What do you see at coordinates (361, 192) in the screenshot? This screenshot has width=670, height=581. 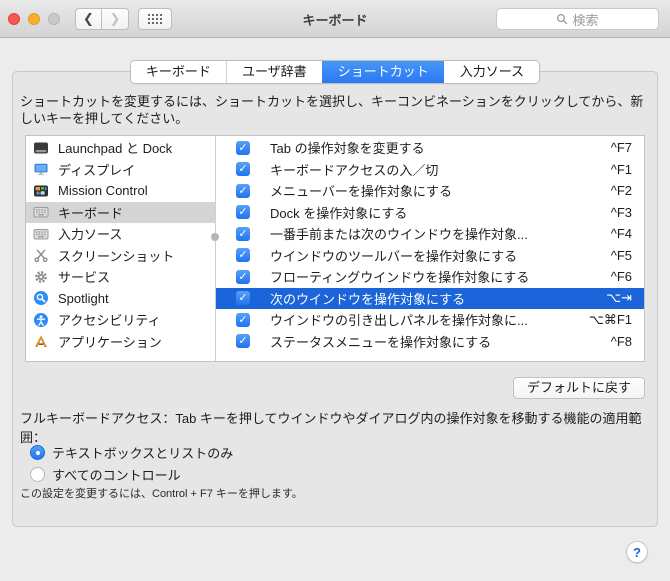 I see `shortcut-label: メニューバーを操作対象にする` at bounding box center [361, 192].